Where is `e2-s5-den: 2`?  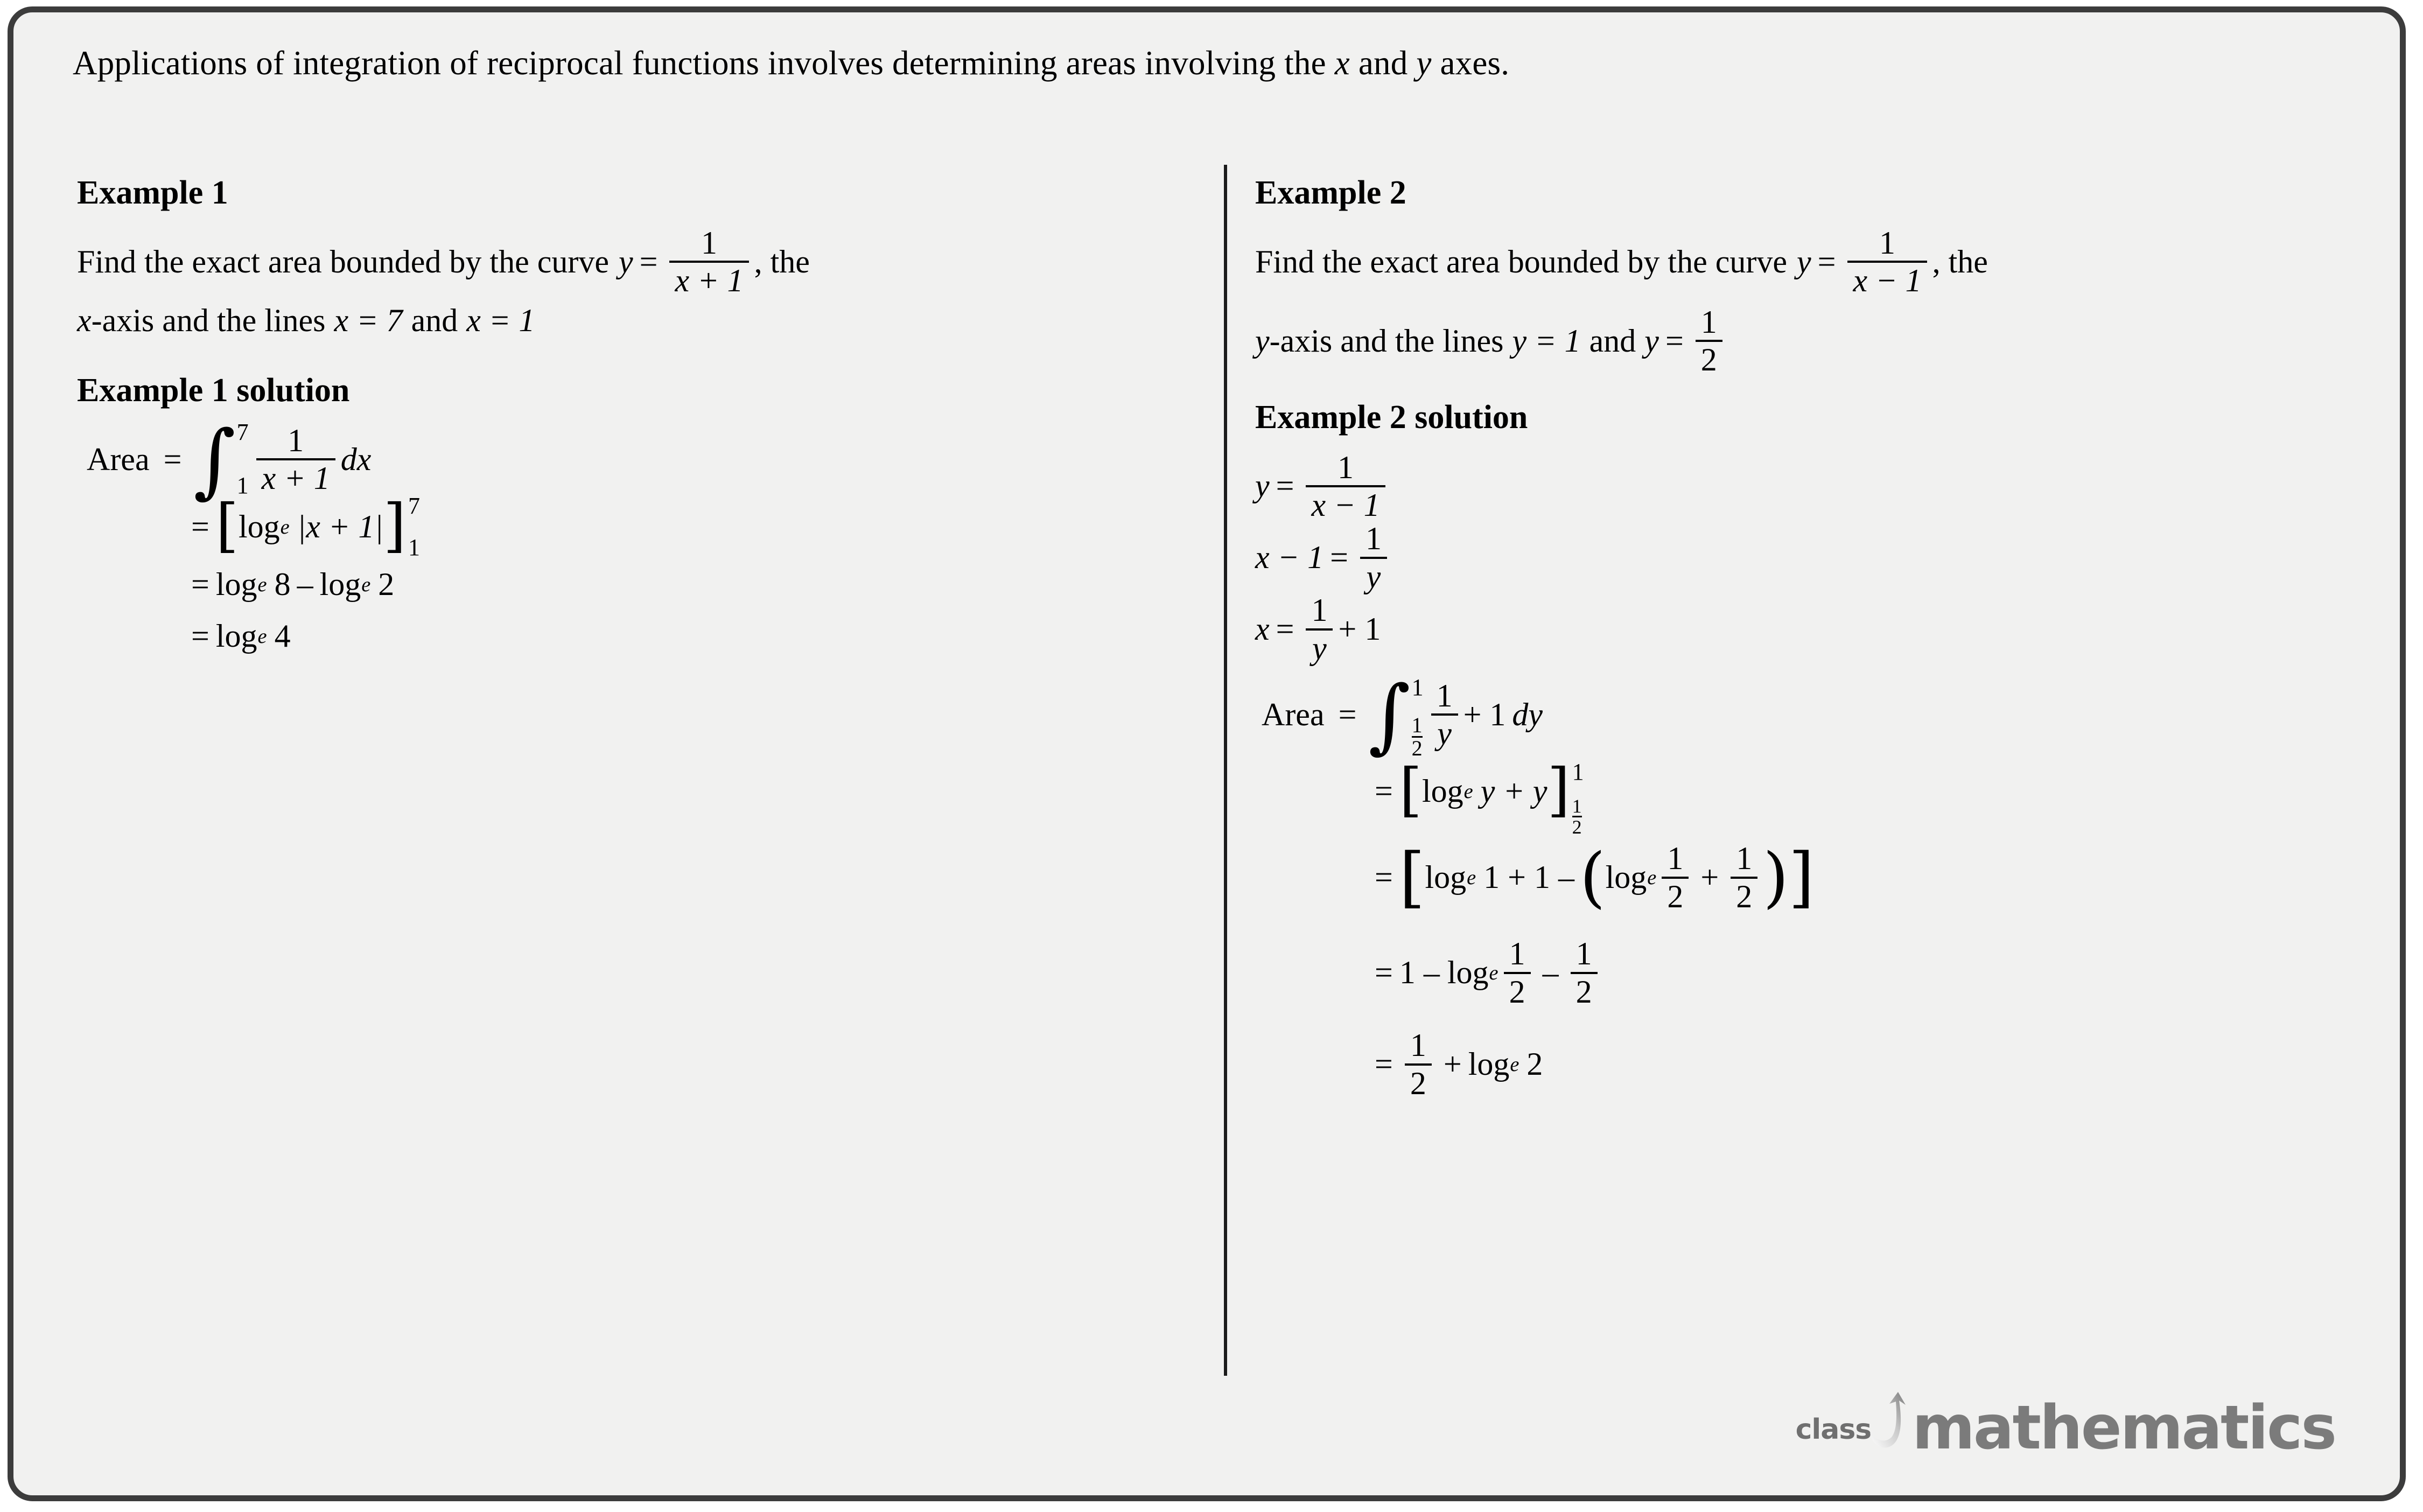
e2-s5-den: 2 is located at coordinates (1418, 1083).